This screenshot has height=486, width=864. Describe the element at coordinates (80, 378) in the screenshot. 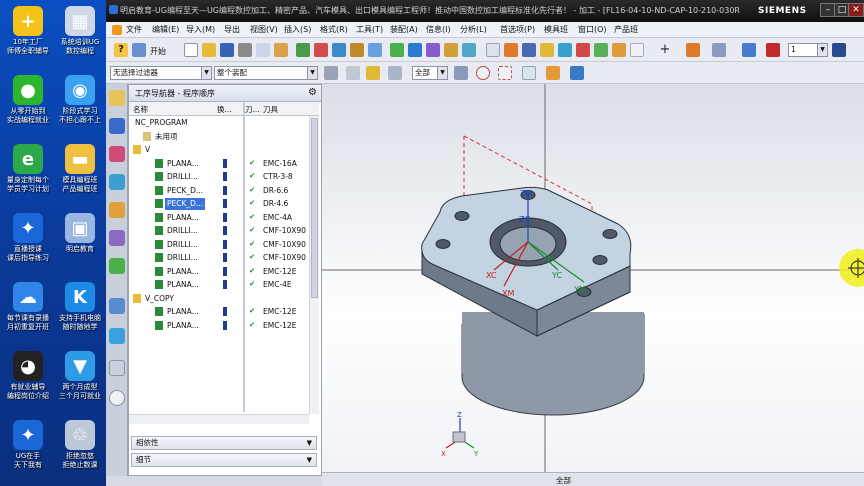

I see `desktop-icon: ▼ 两个月成型 三个月可就业` at that location.